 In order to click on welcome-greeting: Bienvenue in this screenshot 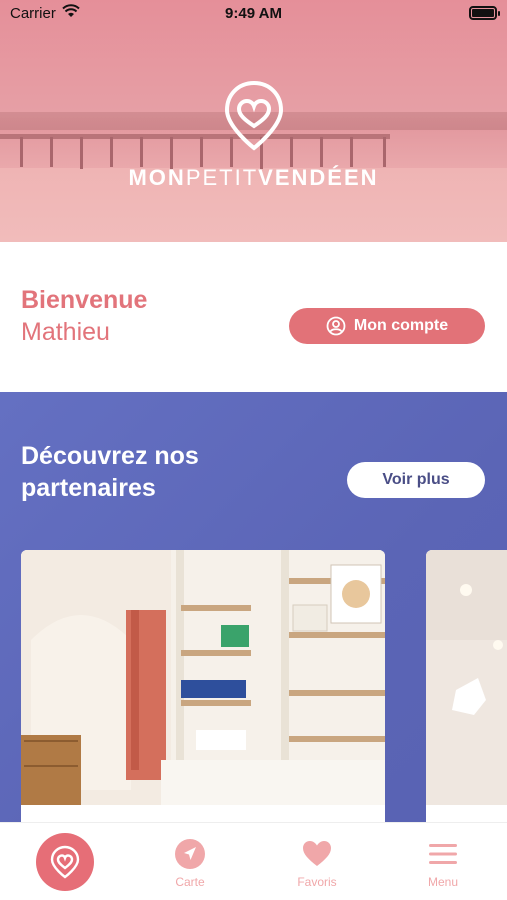, I will do `click(84, 300)`.